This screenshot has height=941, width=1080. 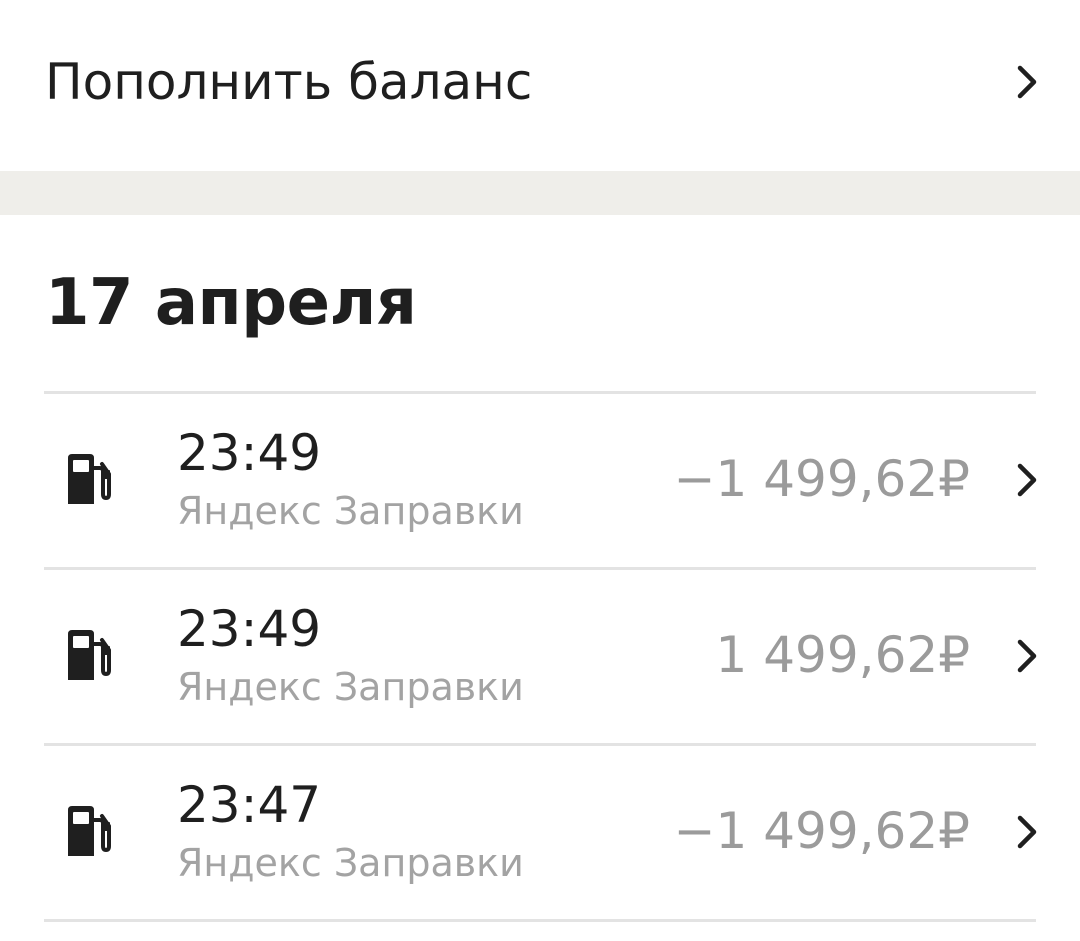 What do you see at coordinates (249, 805) in the screenshot?
I see `transaction-time: 23:47` at bounding box center [249, 805].